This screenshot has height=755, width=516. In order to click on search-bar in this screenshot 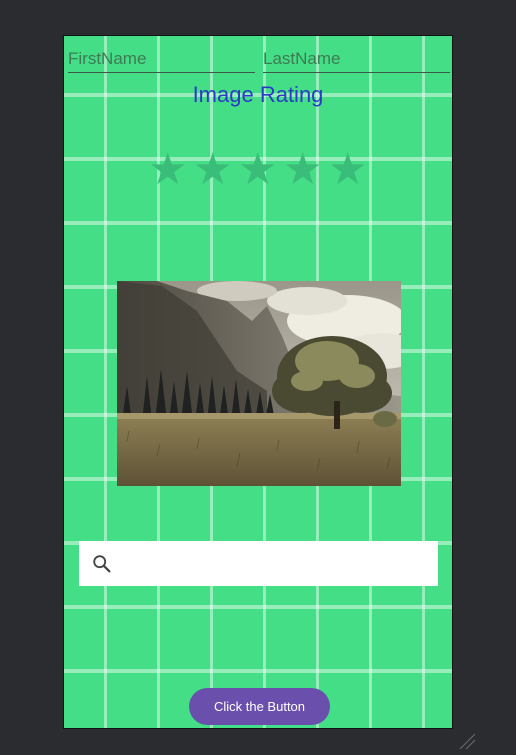, I will do `click(258, 564)`.